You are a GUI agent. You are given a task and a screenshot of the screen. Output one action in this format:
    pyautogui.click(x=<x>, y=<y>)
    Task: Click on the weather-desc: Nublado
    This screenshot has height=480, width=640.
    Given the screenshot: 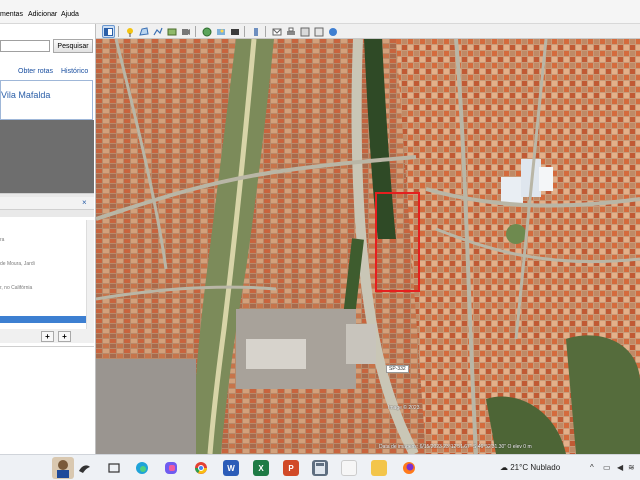 What is the action you would take?
    pyautogui.click(x=545, y=467)
    